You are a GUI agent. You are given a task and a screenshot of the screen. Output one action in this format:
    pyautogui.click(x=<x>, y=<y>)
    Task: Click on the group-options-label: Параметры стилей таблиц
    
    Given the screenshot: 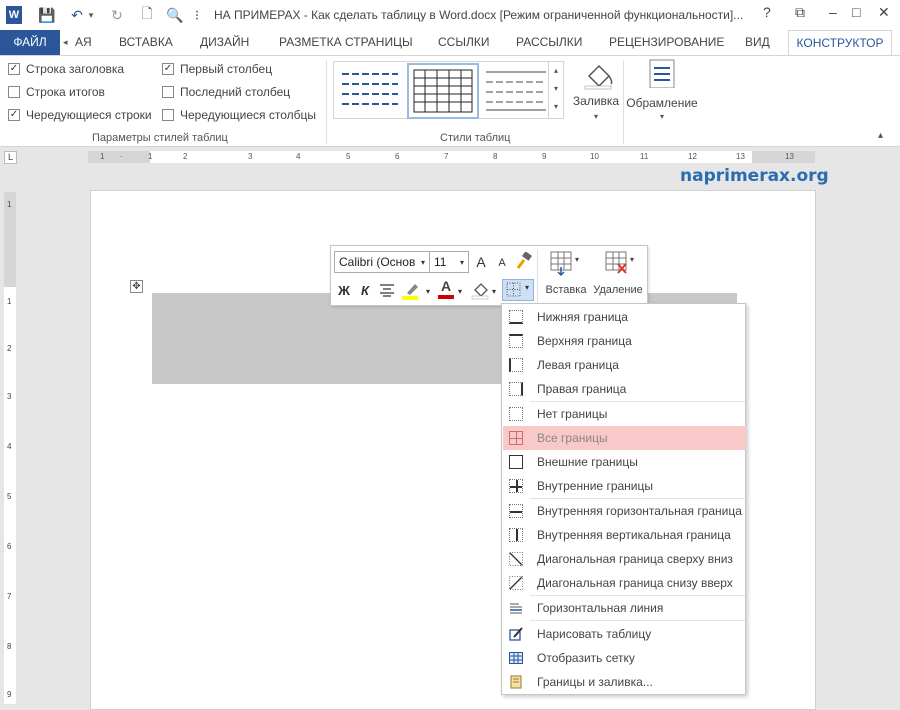 What is the action you would take?
    pyautogui.click(x=160, y=138)
    